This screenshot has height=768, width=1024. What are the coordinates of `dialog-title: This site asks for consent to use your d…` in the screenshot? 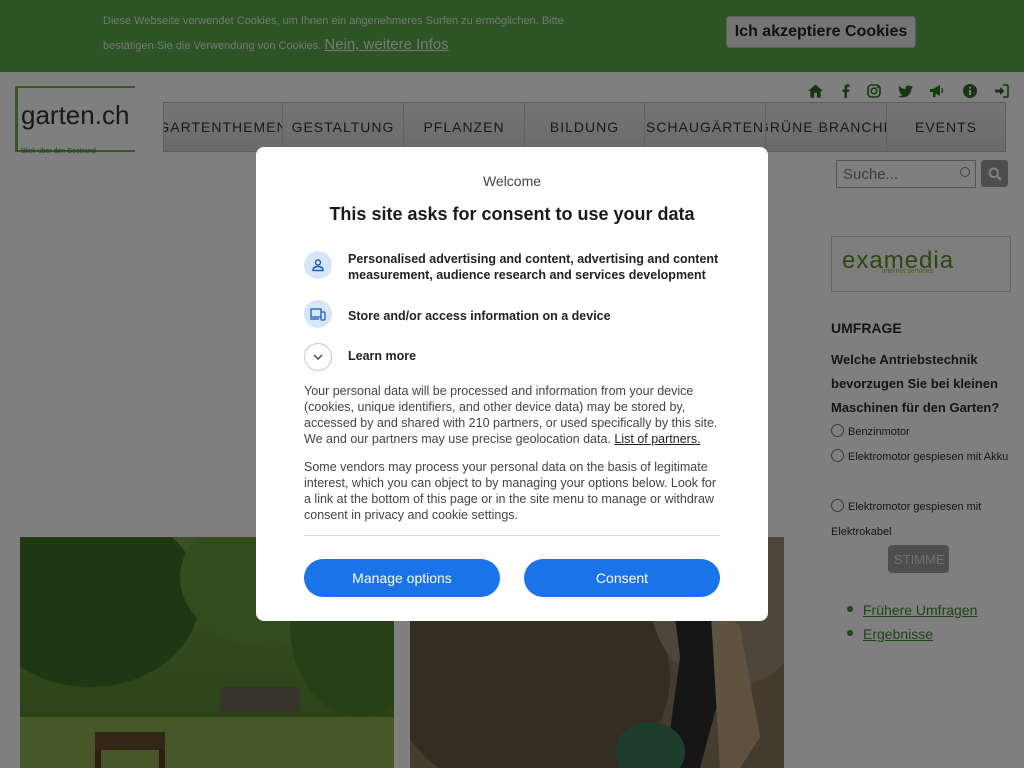 It's located at (512, 214).